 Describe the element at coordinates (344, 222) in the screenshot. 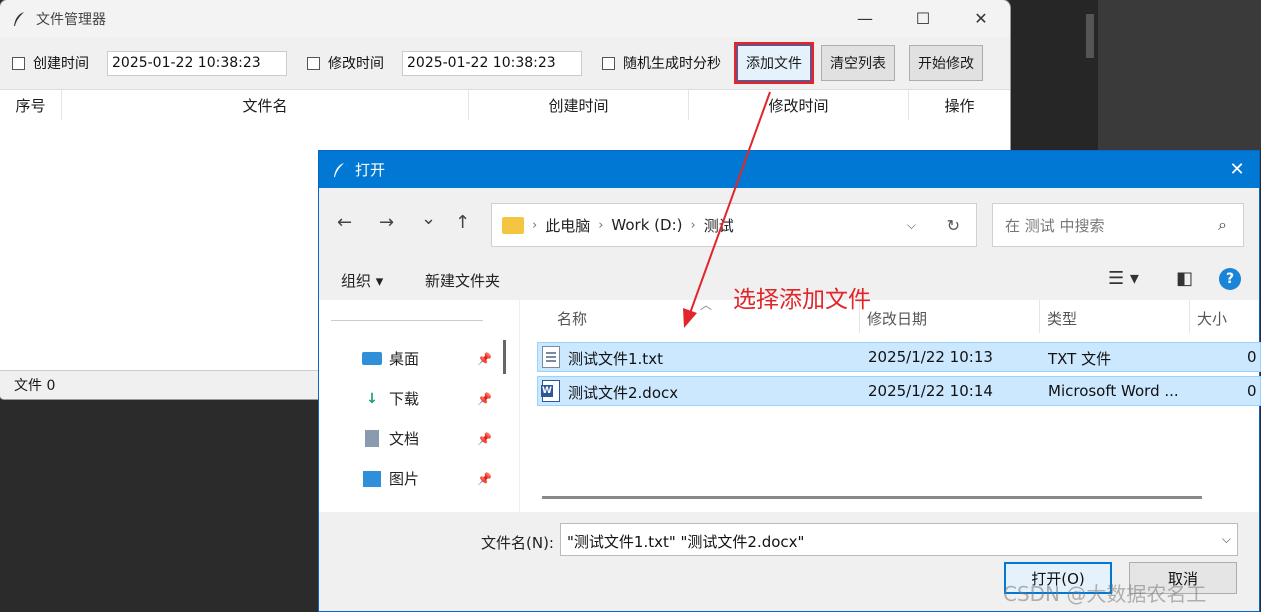

I see `back-arrow-icon: ←` at that location.